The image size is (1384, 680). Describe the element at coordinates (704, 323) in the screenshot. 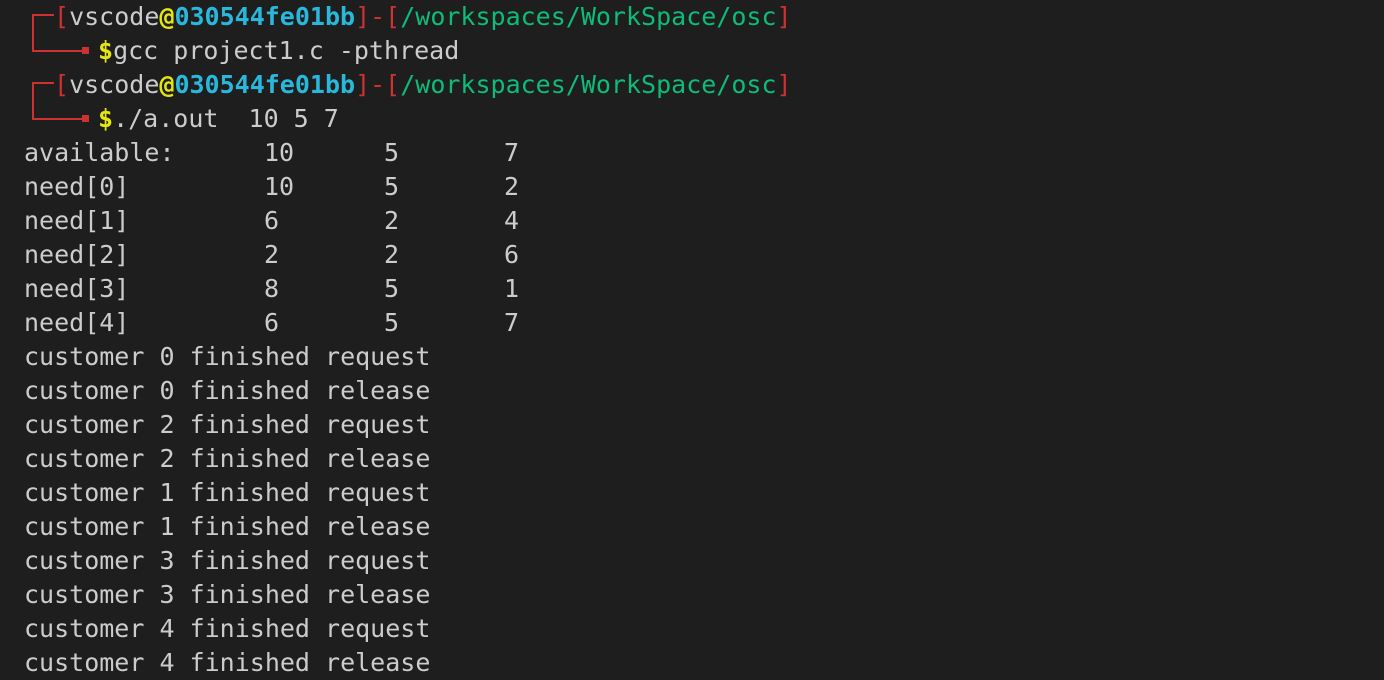

I see `table-row: need[4] 6 5 7` at that location.